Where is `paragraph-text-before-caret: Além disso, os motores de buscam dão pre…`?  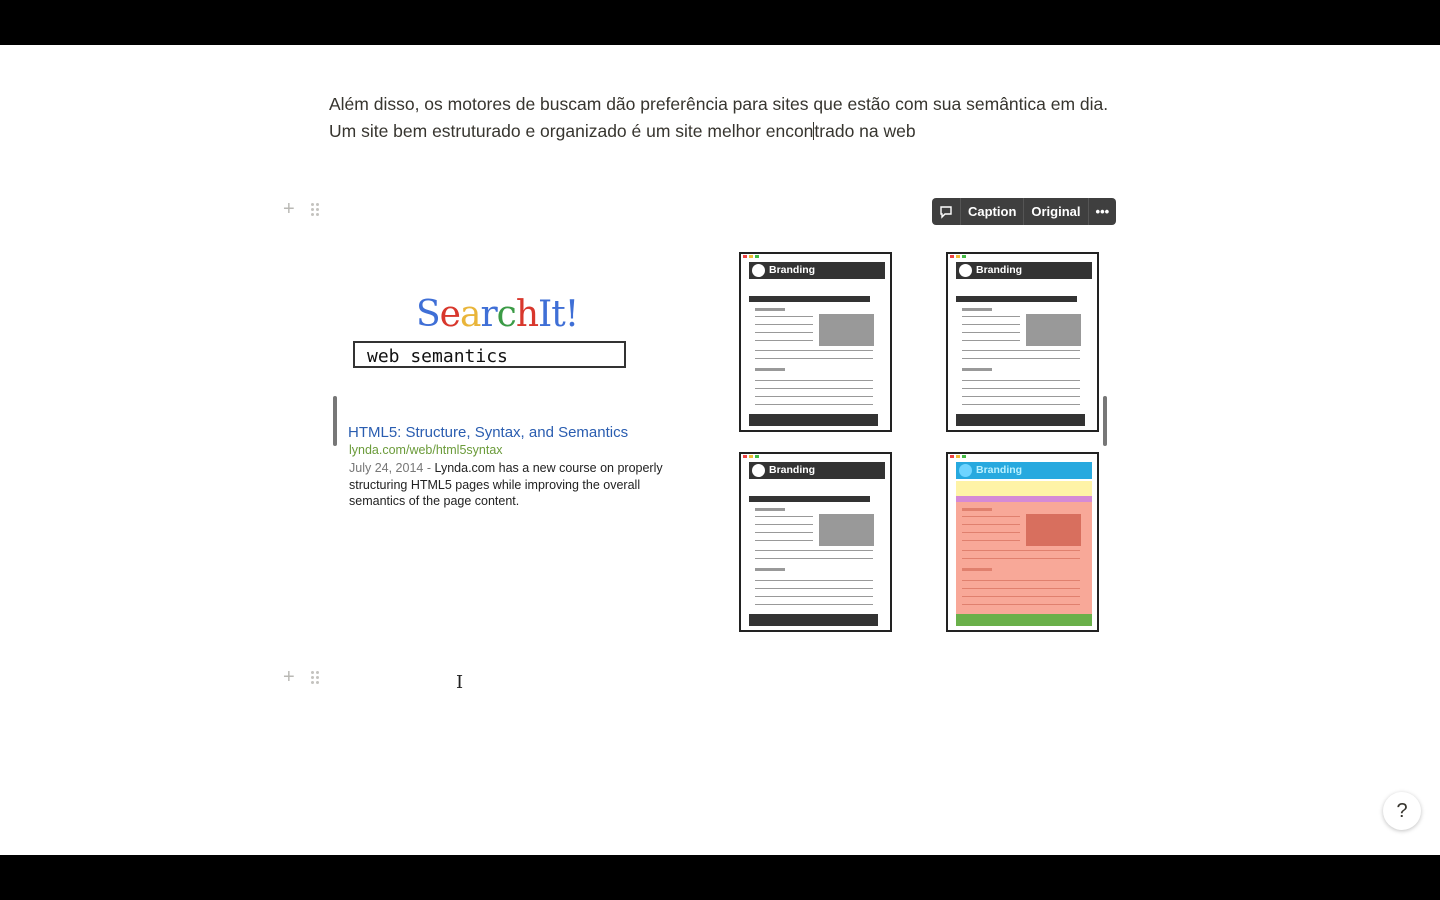
paragraph-text-before-caret: Além disso, os motores de buscam dão pre… is located at coordinates (719, 117).